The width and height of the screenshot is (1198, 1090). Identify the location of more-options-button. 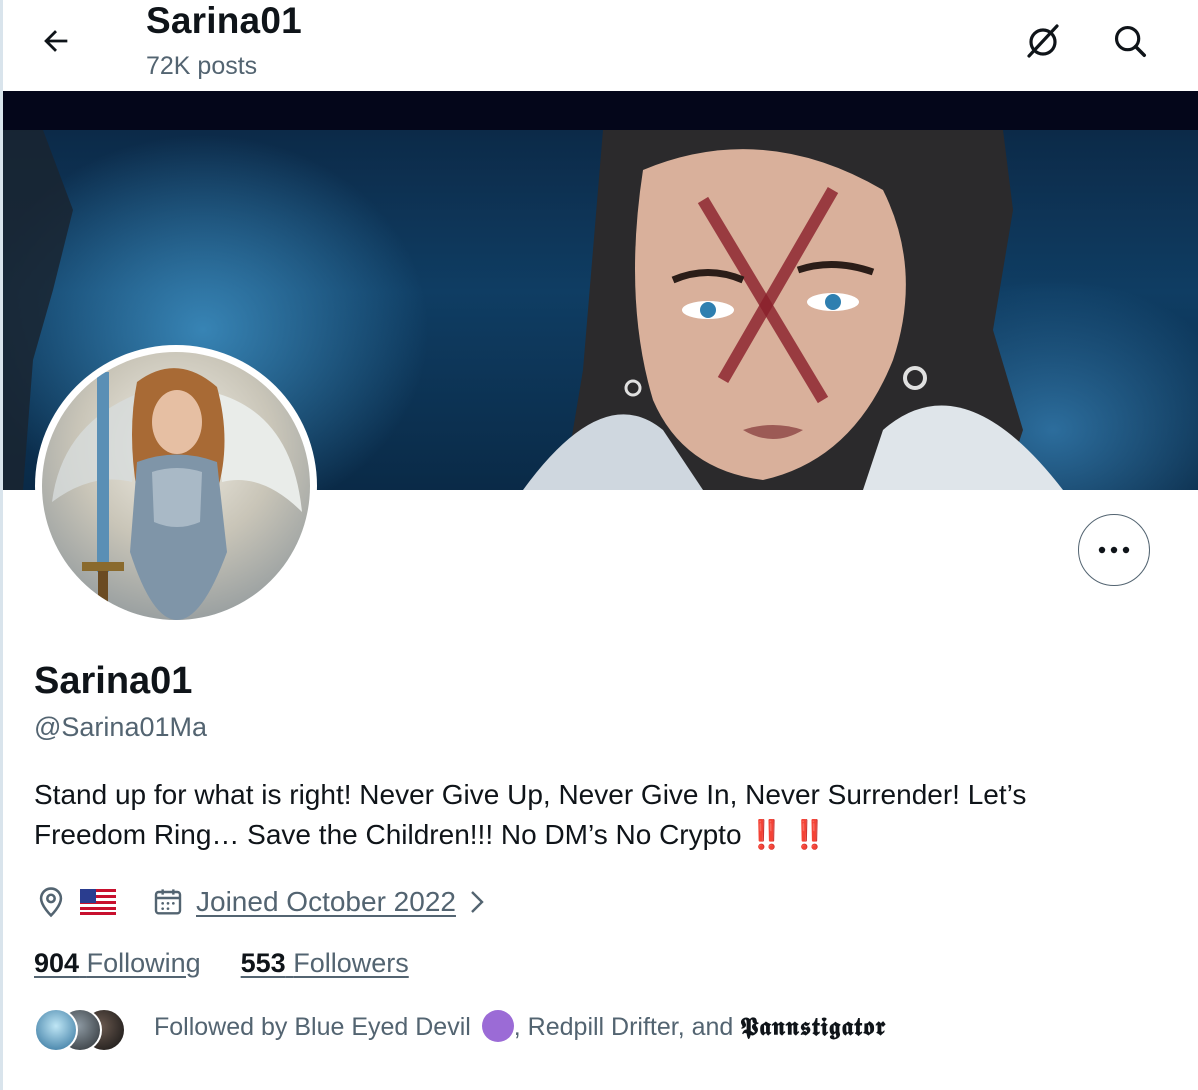
(1114, 550).